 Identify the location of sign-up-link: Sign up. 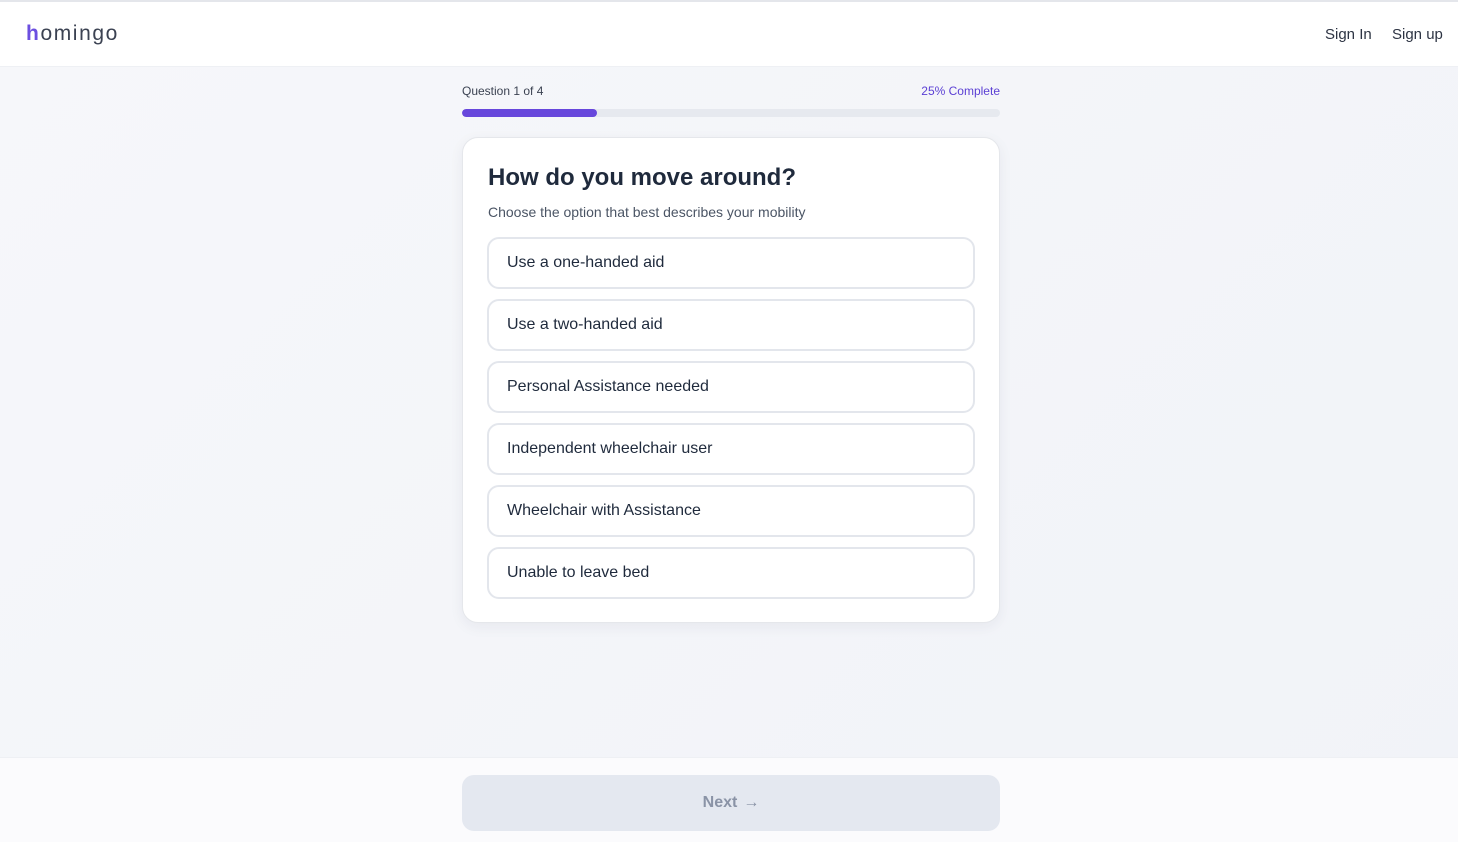
(1417, 34).